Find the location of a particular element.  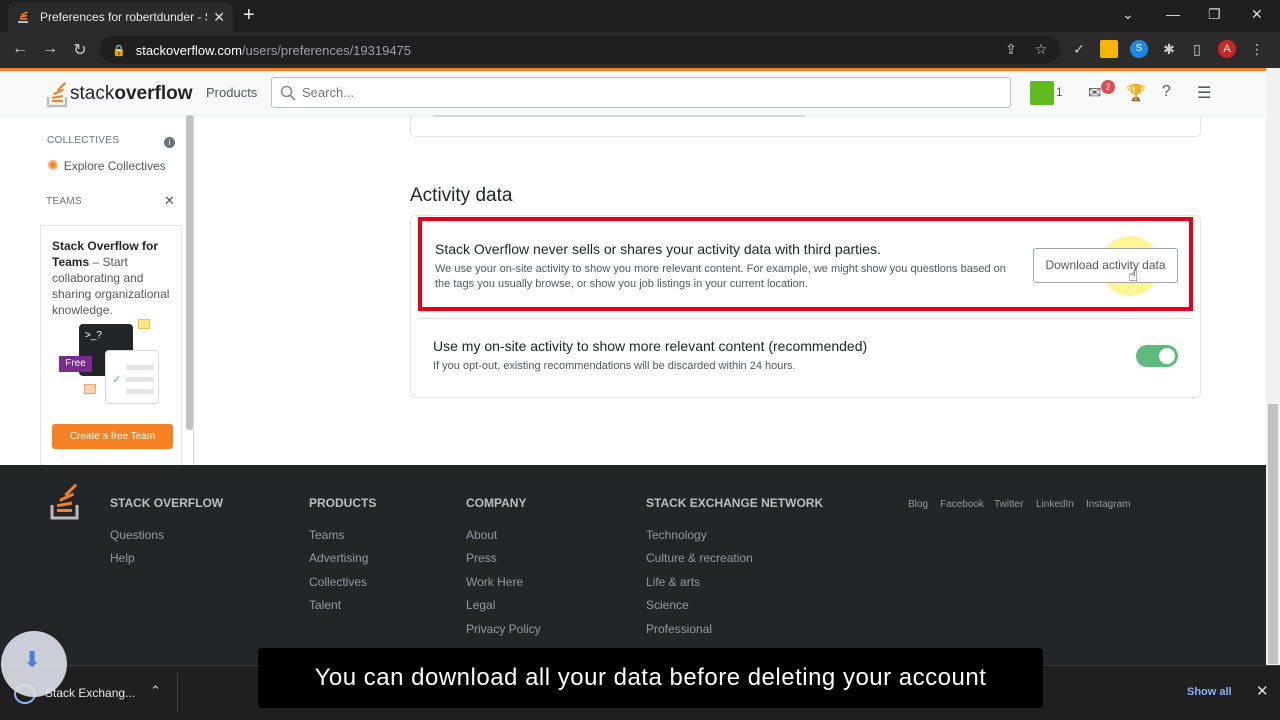

toggle-knob is located at coordinates (1167, 356).